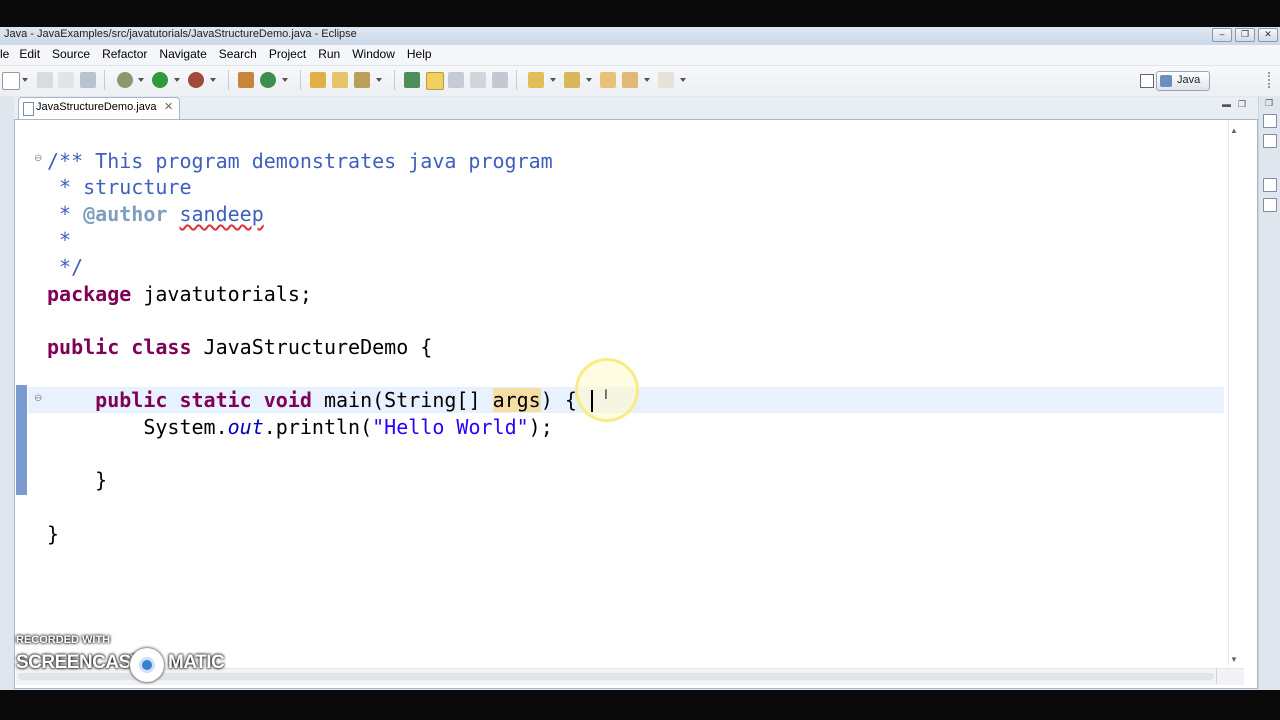 The image size is (1280, 720). I want to click on minimize-editor-icon: ▬, so click(1226, 104).